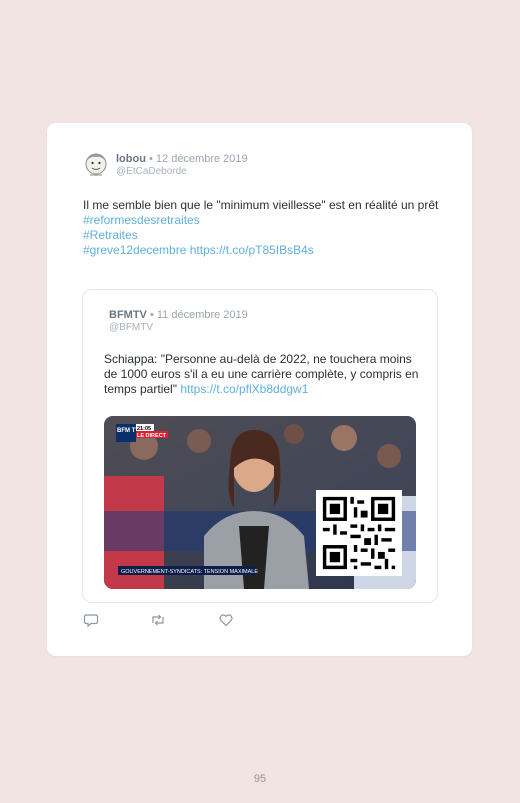 The width and height of the screenshot is (520, 803). Describe the element at coordinates (263, 235) in the screenshot. I see `hashtag-link: #Retraites` at that location.